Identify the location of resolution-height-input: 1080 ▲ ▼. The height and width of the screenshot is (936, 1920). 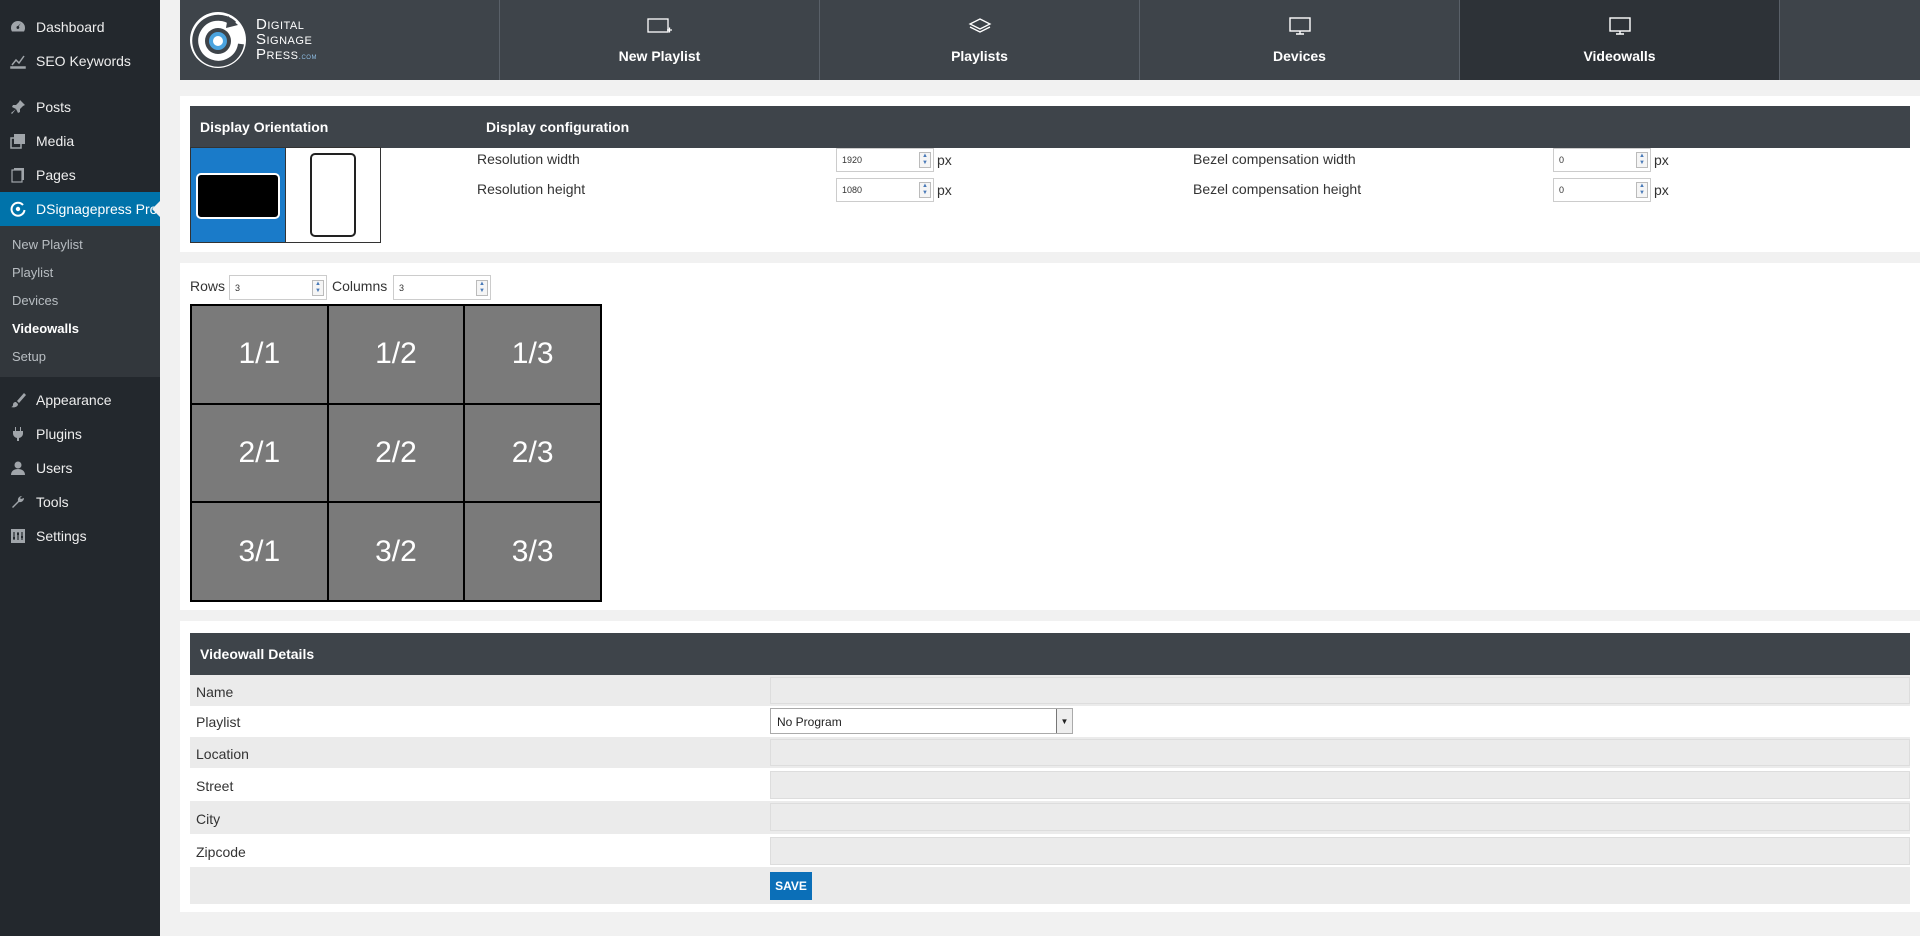
(885, 190).